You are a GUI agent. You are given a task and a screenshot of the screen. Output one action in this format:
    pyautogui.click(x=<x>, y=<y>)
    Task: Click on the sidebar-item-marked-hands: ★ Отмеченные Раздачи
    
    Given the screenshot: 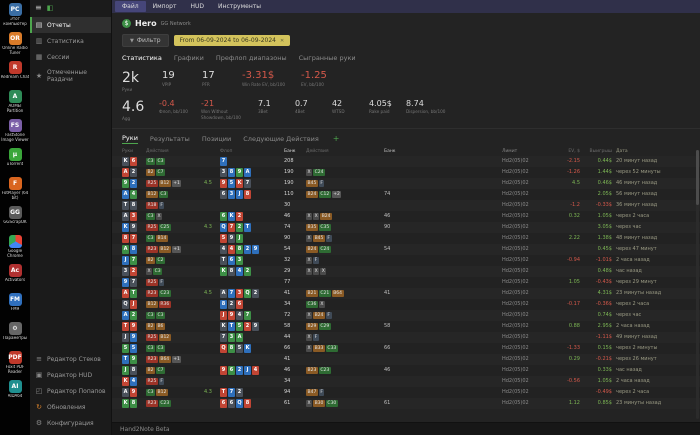 What is the action you would take?
    pyautogui.click(x=70, y=76)
    